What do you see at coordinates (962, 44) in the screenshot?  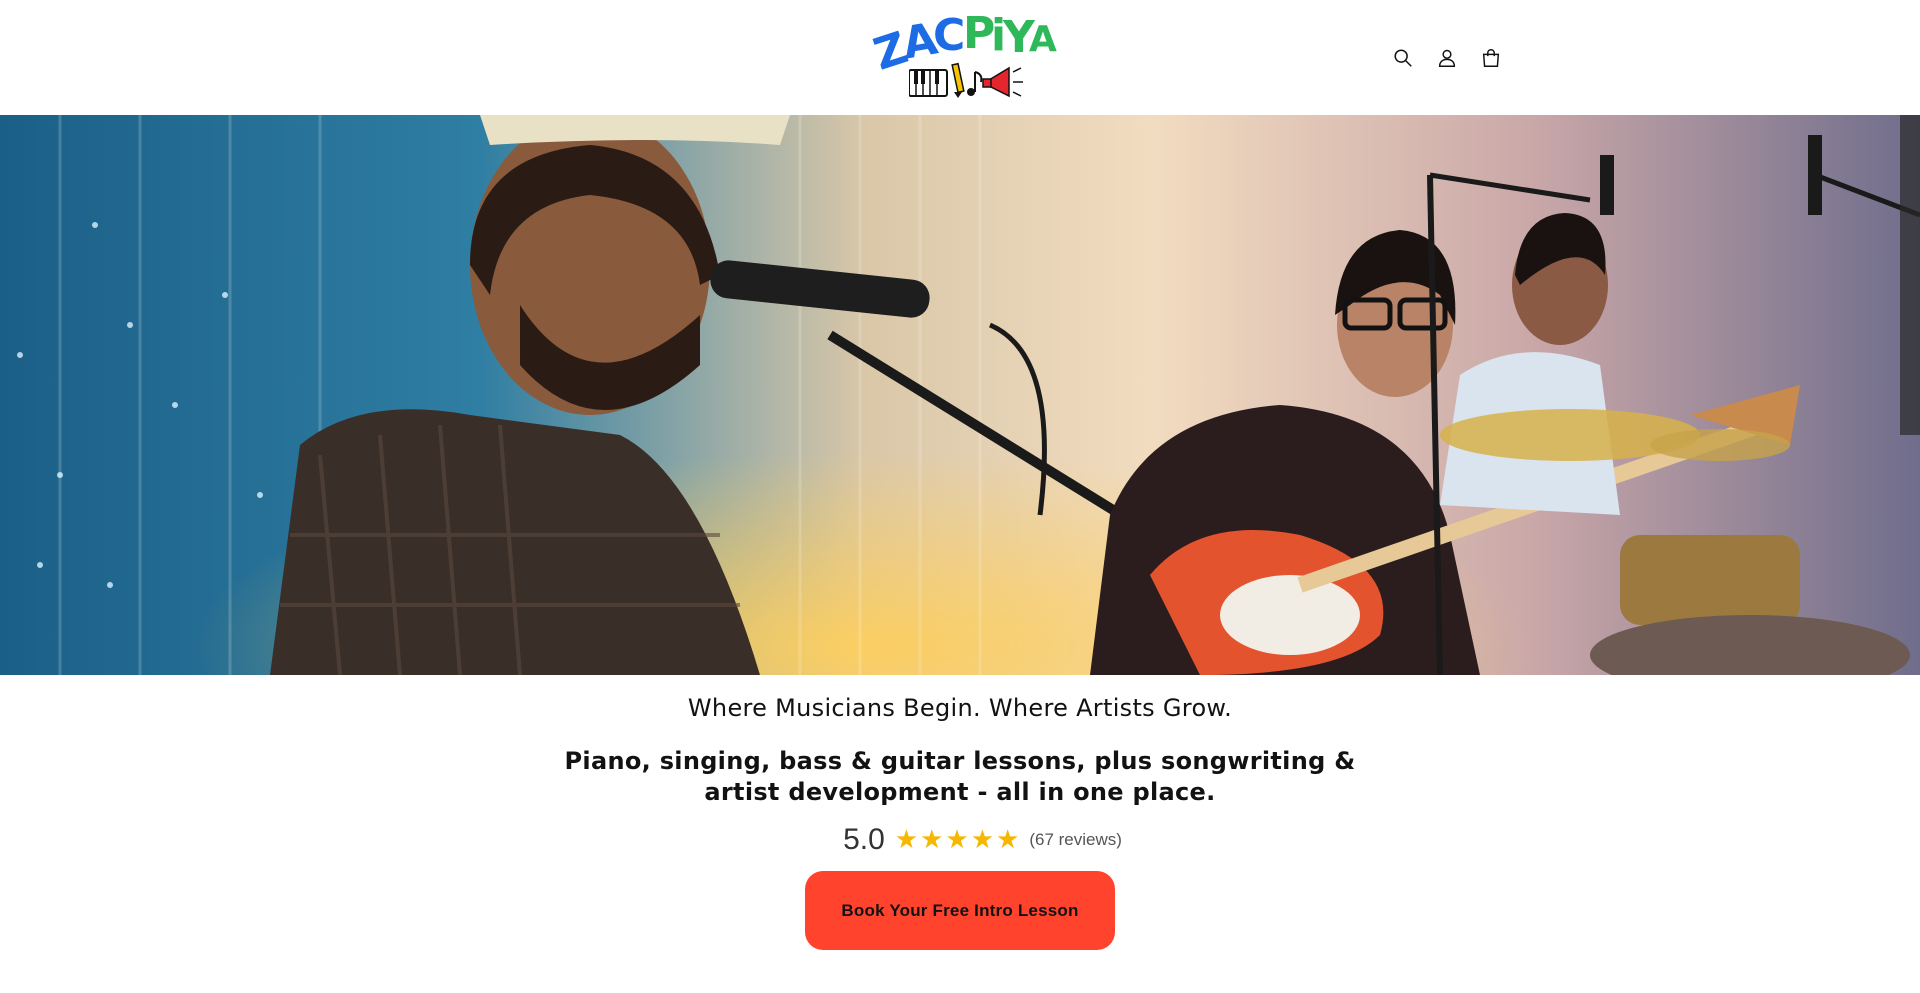 I see `logo-wordmark: Z A C P i Y A` at bounding box center [962, 44].